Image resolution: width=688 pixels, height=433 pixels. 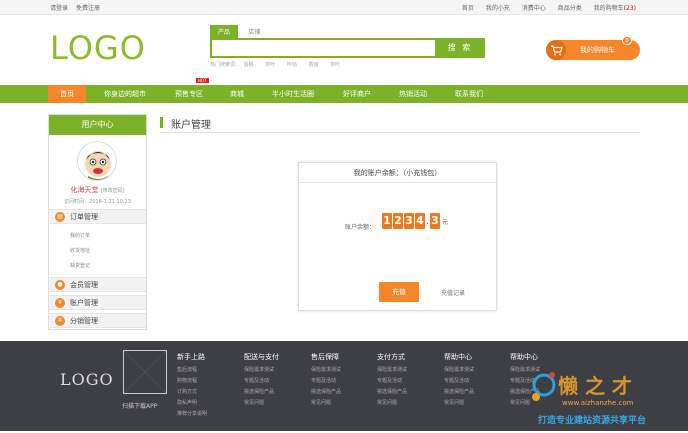 I want to click on hot-word: 香菇, so click(x=313, y=65).